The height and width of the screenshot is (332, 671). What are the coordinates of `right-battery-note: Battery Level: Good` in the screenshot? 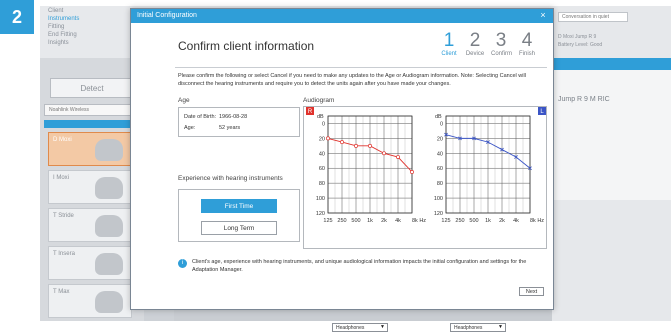 It's located at (580, 45).